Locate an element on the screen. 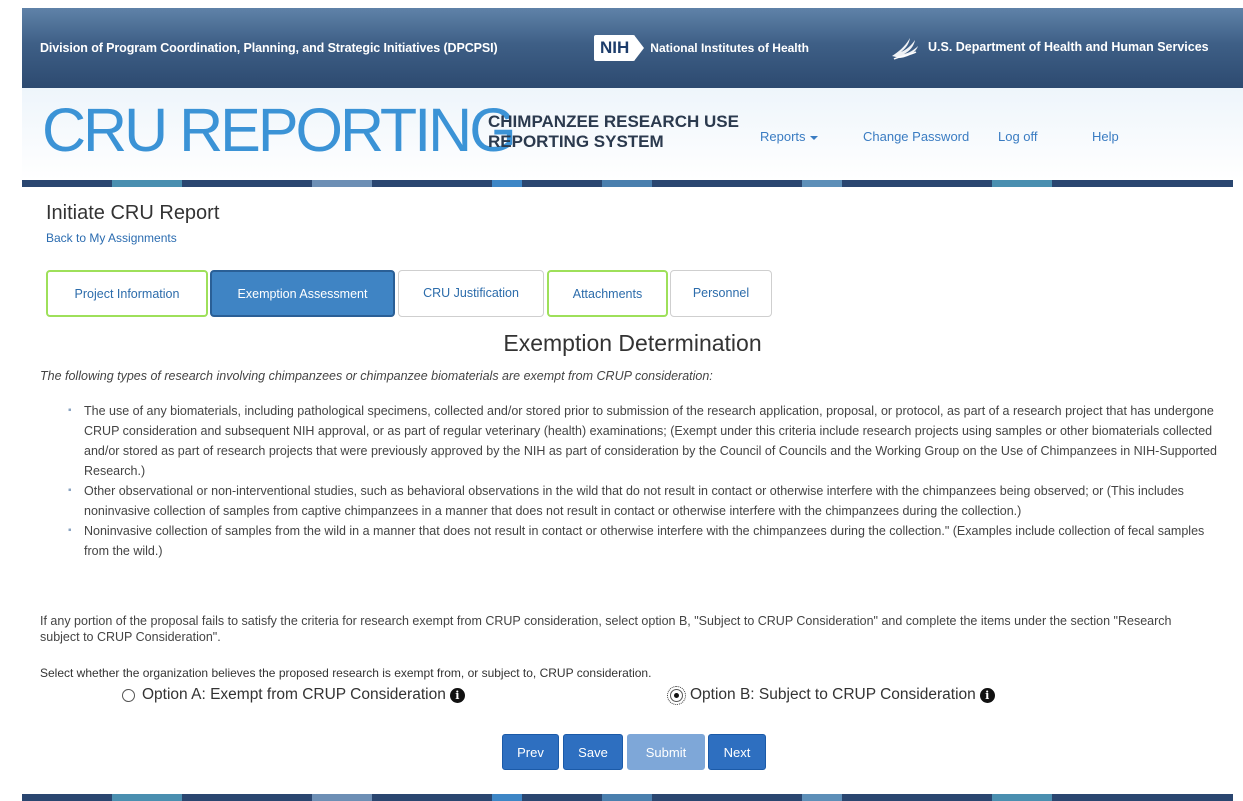 This screenshot has width=1243, height=801. nih-badge: NIH is located at coordinates (615, 48).